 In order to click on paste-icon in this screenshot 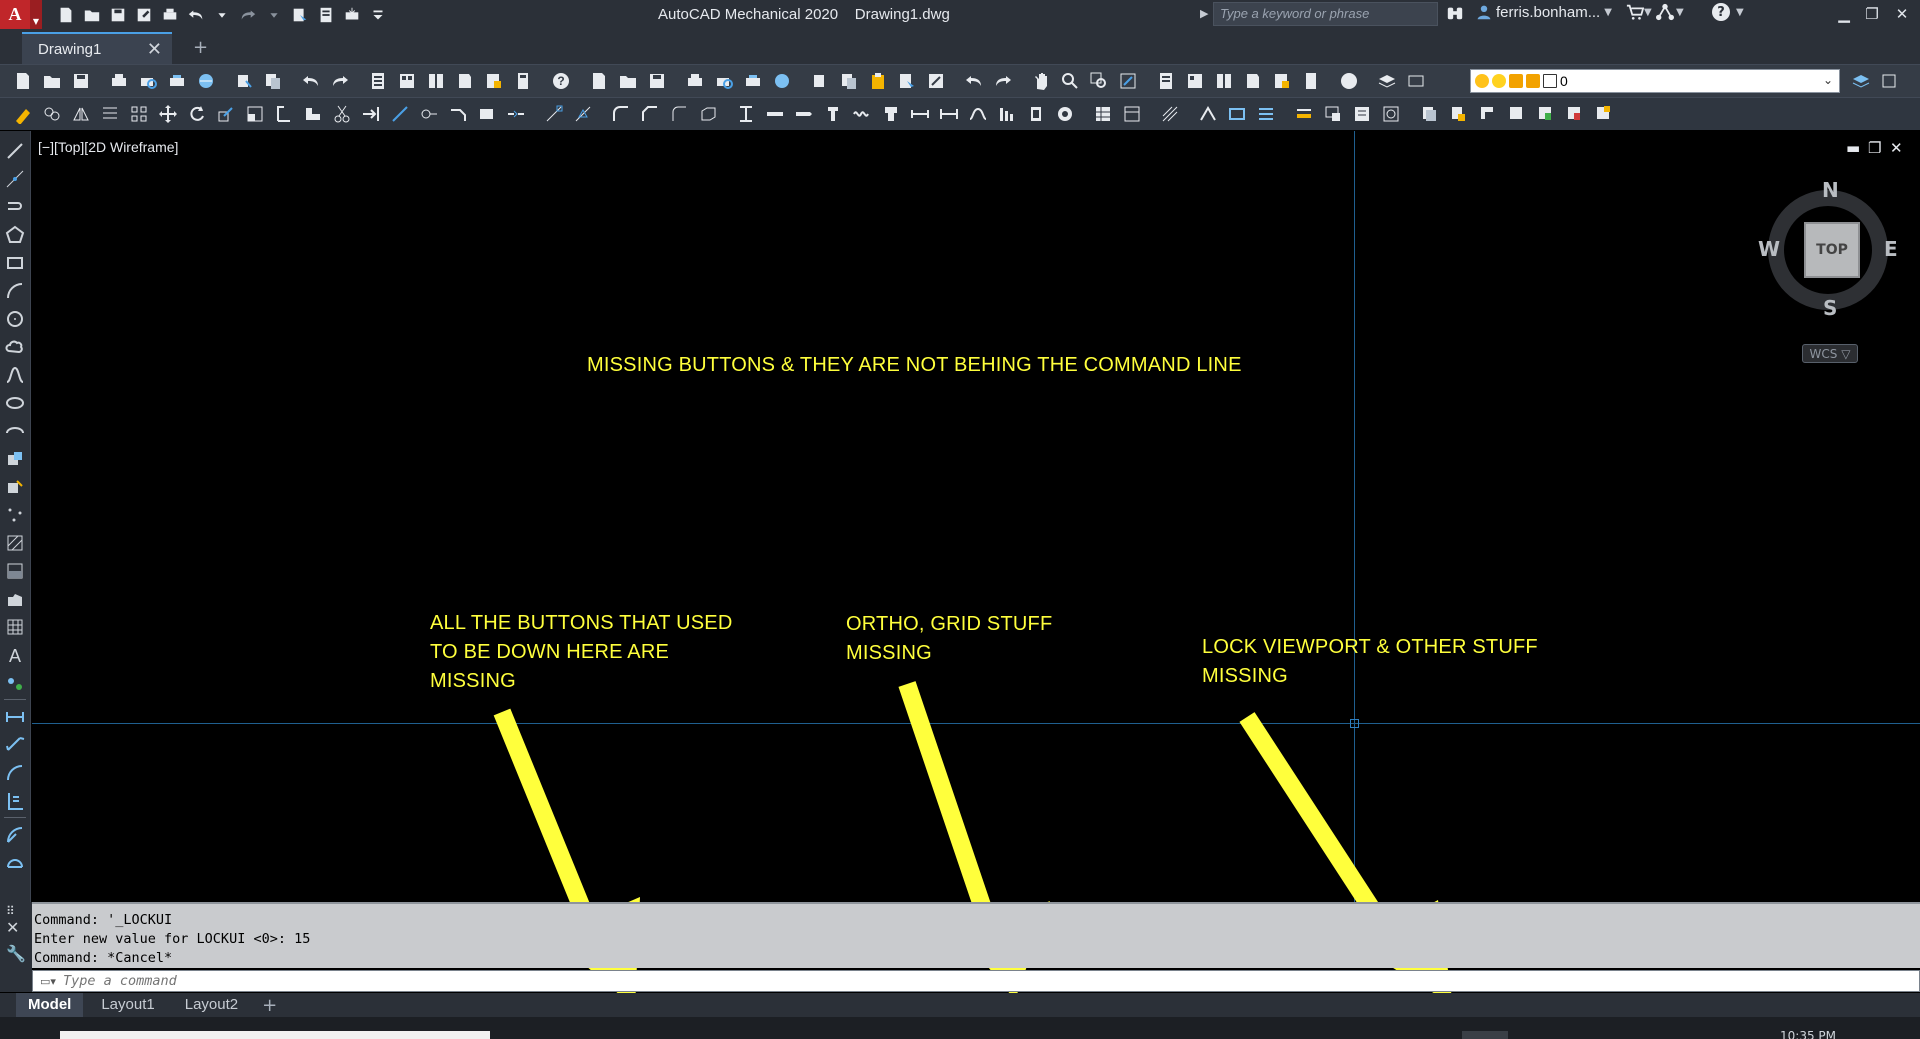, I will do `click(878, 81)`.